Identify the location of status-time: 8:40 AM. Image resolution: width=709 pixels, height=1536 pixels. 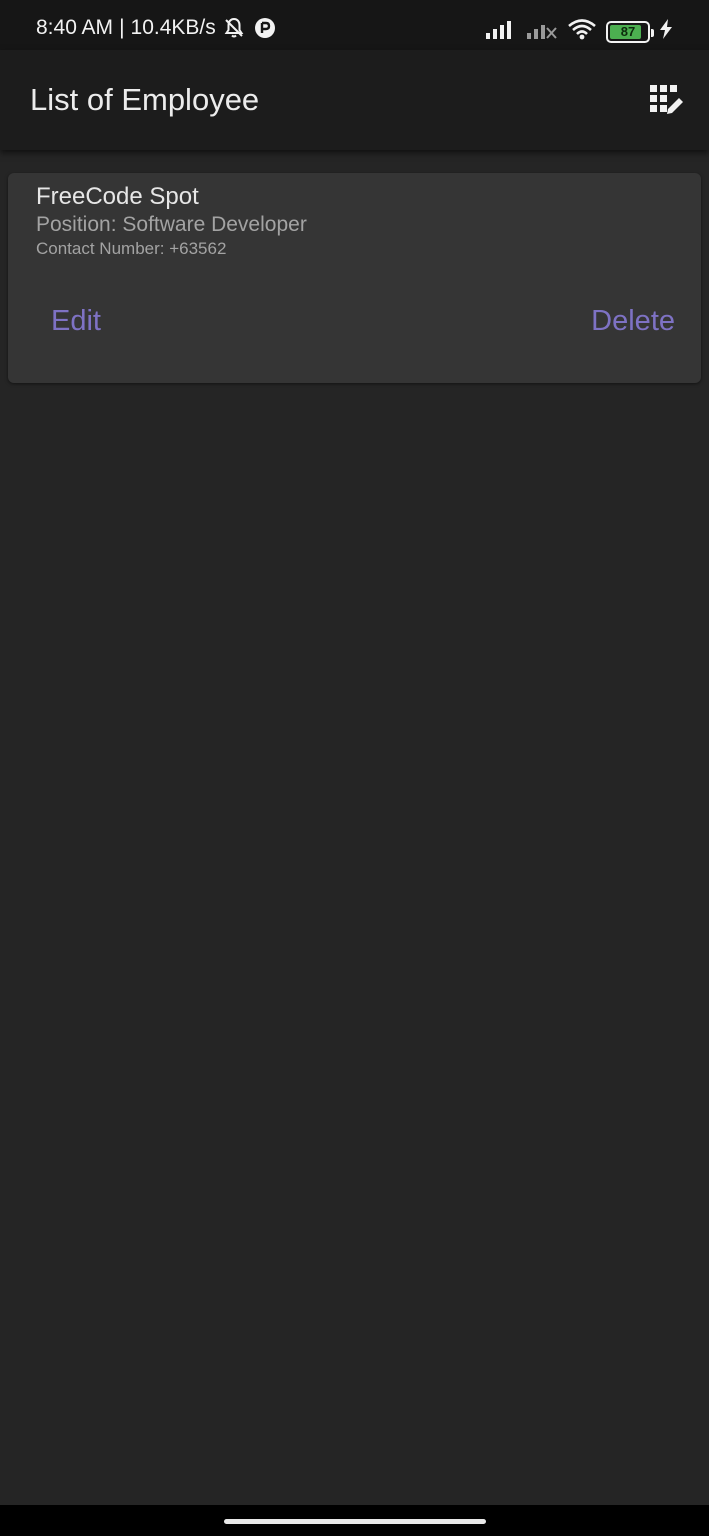
(75, 27).